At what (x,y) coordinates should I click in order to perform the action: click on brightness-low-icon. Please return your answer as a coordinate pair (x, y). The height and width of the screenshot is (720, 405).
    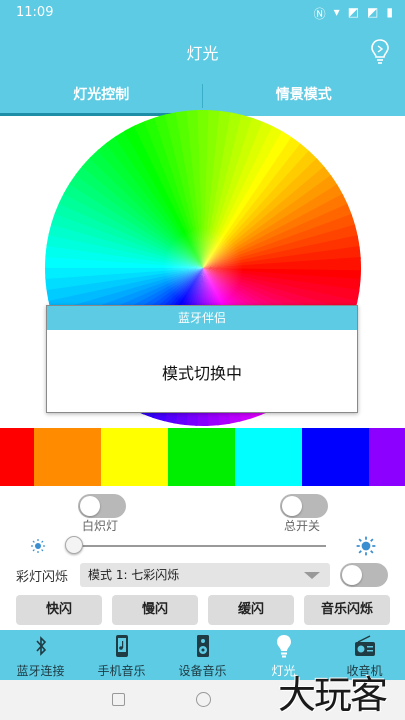
    Looking at the image, I should click on (38, 546).